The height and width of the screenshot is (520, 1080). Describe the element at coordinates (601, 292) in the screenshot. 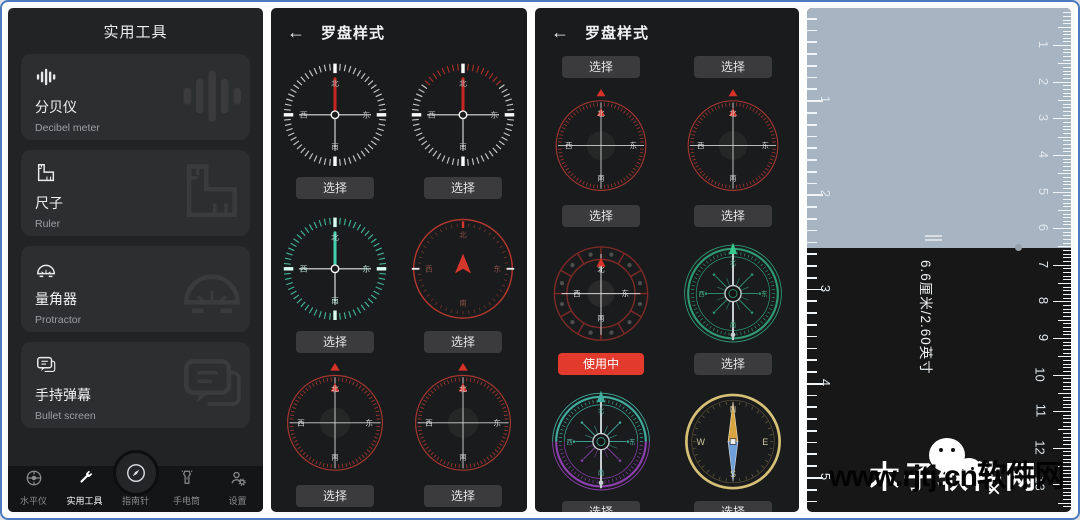

I see `compass-preview-wheel: 北东南 西` at that location.